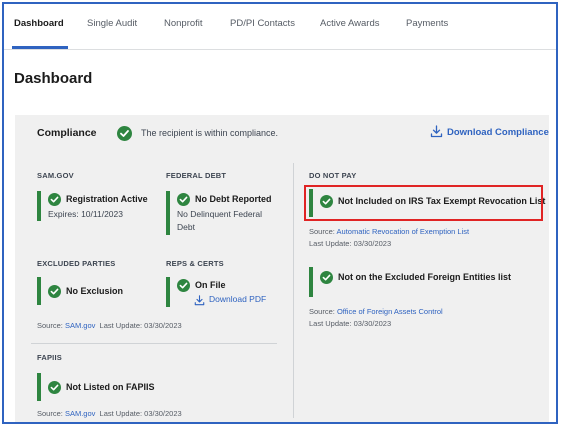  I want to click on federal-debt-detail-line2: Debt, so click(186, 227).